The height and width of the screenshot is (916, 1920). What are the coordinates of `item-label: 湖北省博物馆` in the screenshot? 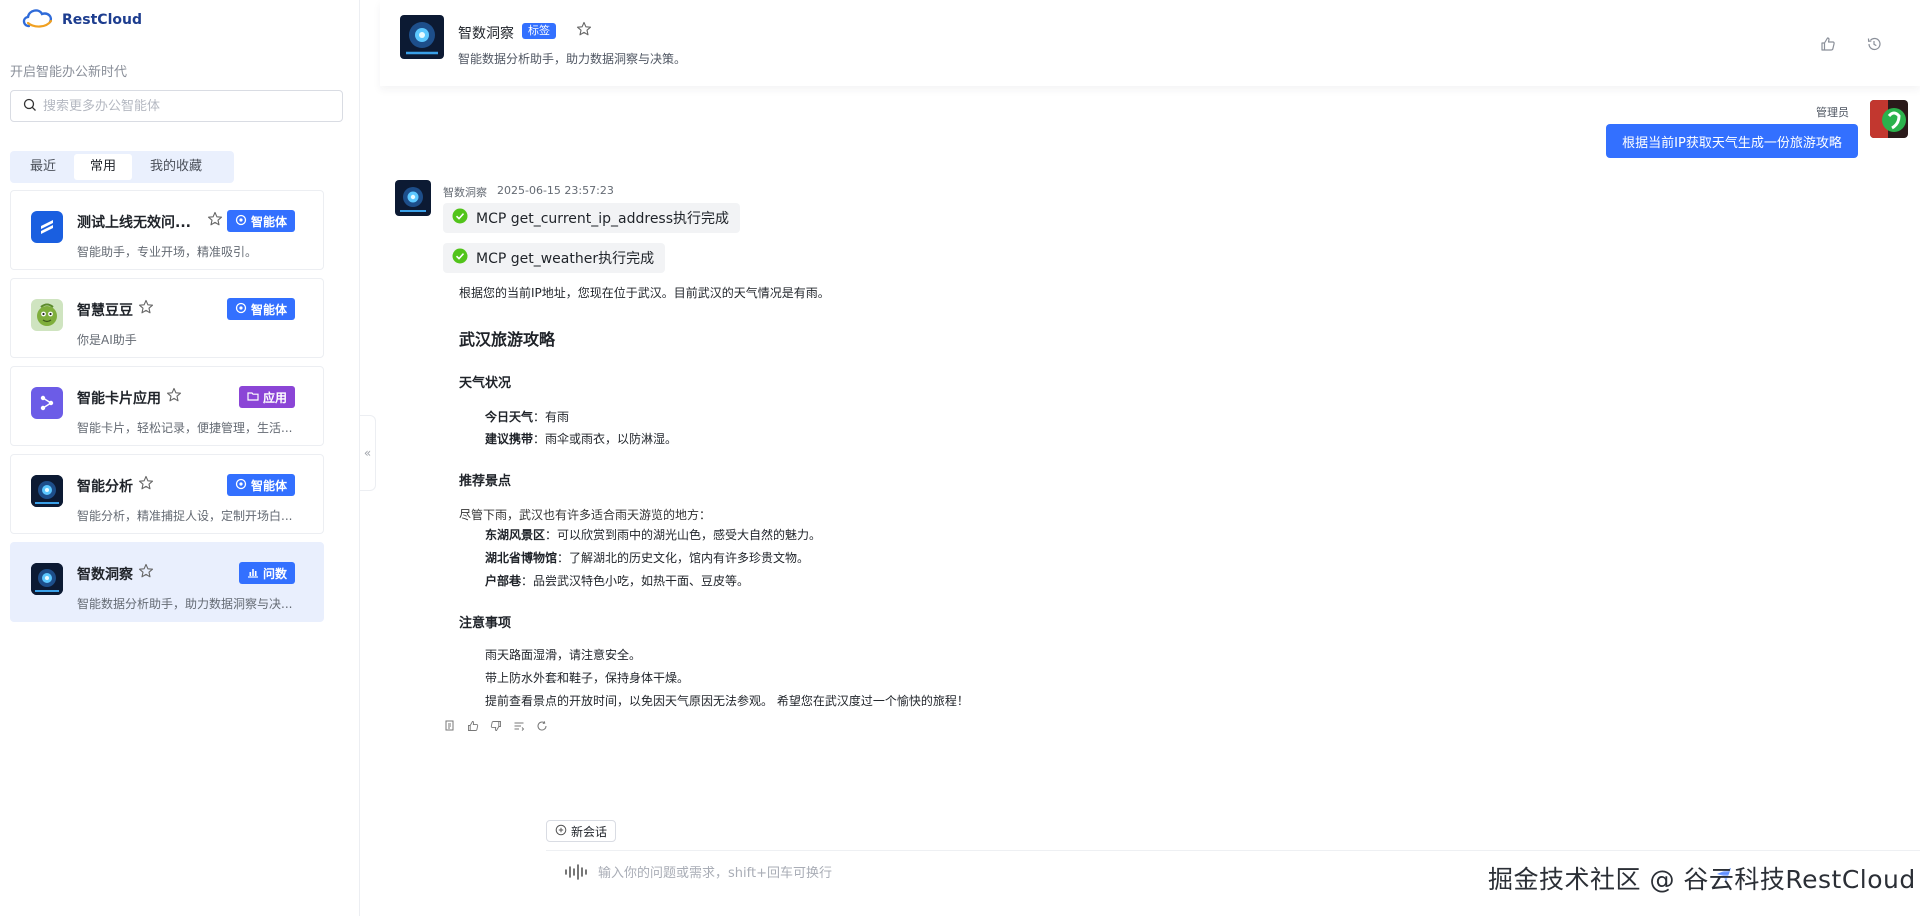 It's located at (521, 558).